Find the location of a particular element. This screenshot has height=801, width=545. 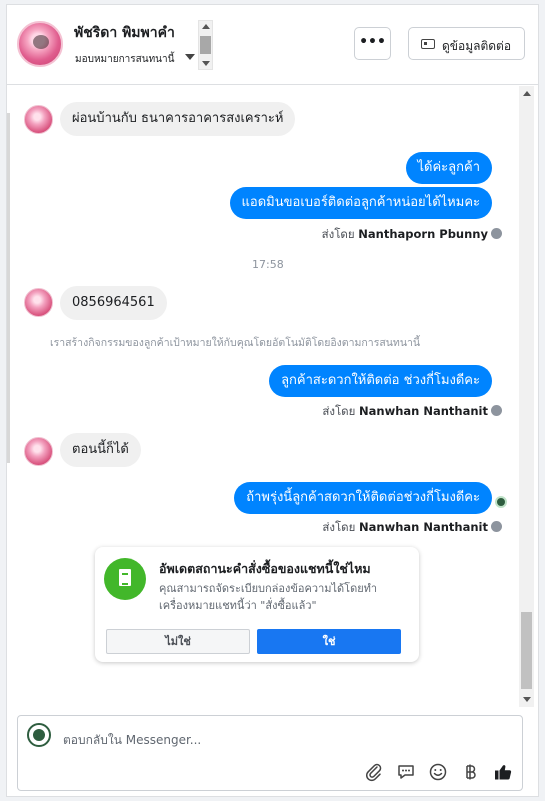

thread-scrollbar is located at coordinates (526, 396).